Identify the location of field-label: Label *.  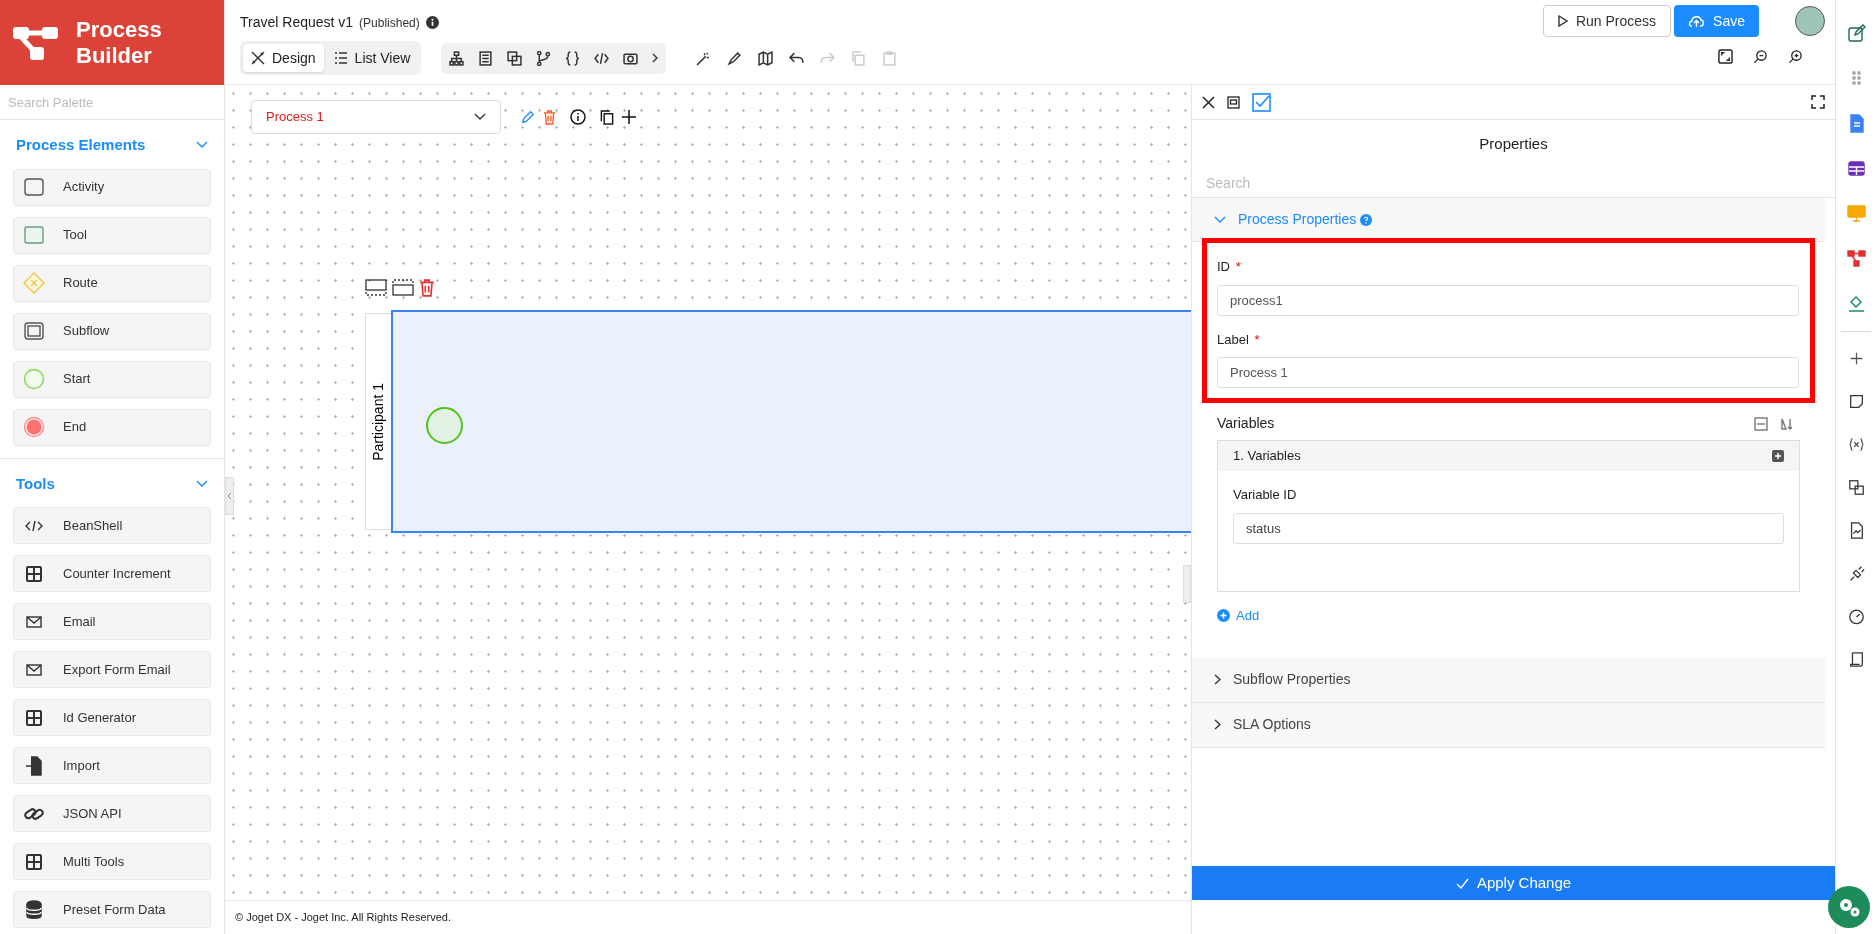
(1239, 339).